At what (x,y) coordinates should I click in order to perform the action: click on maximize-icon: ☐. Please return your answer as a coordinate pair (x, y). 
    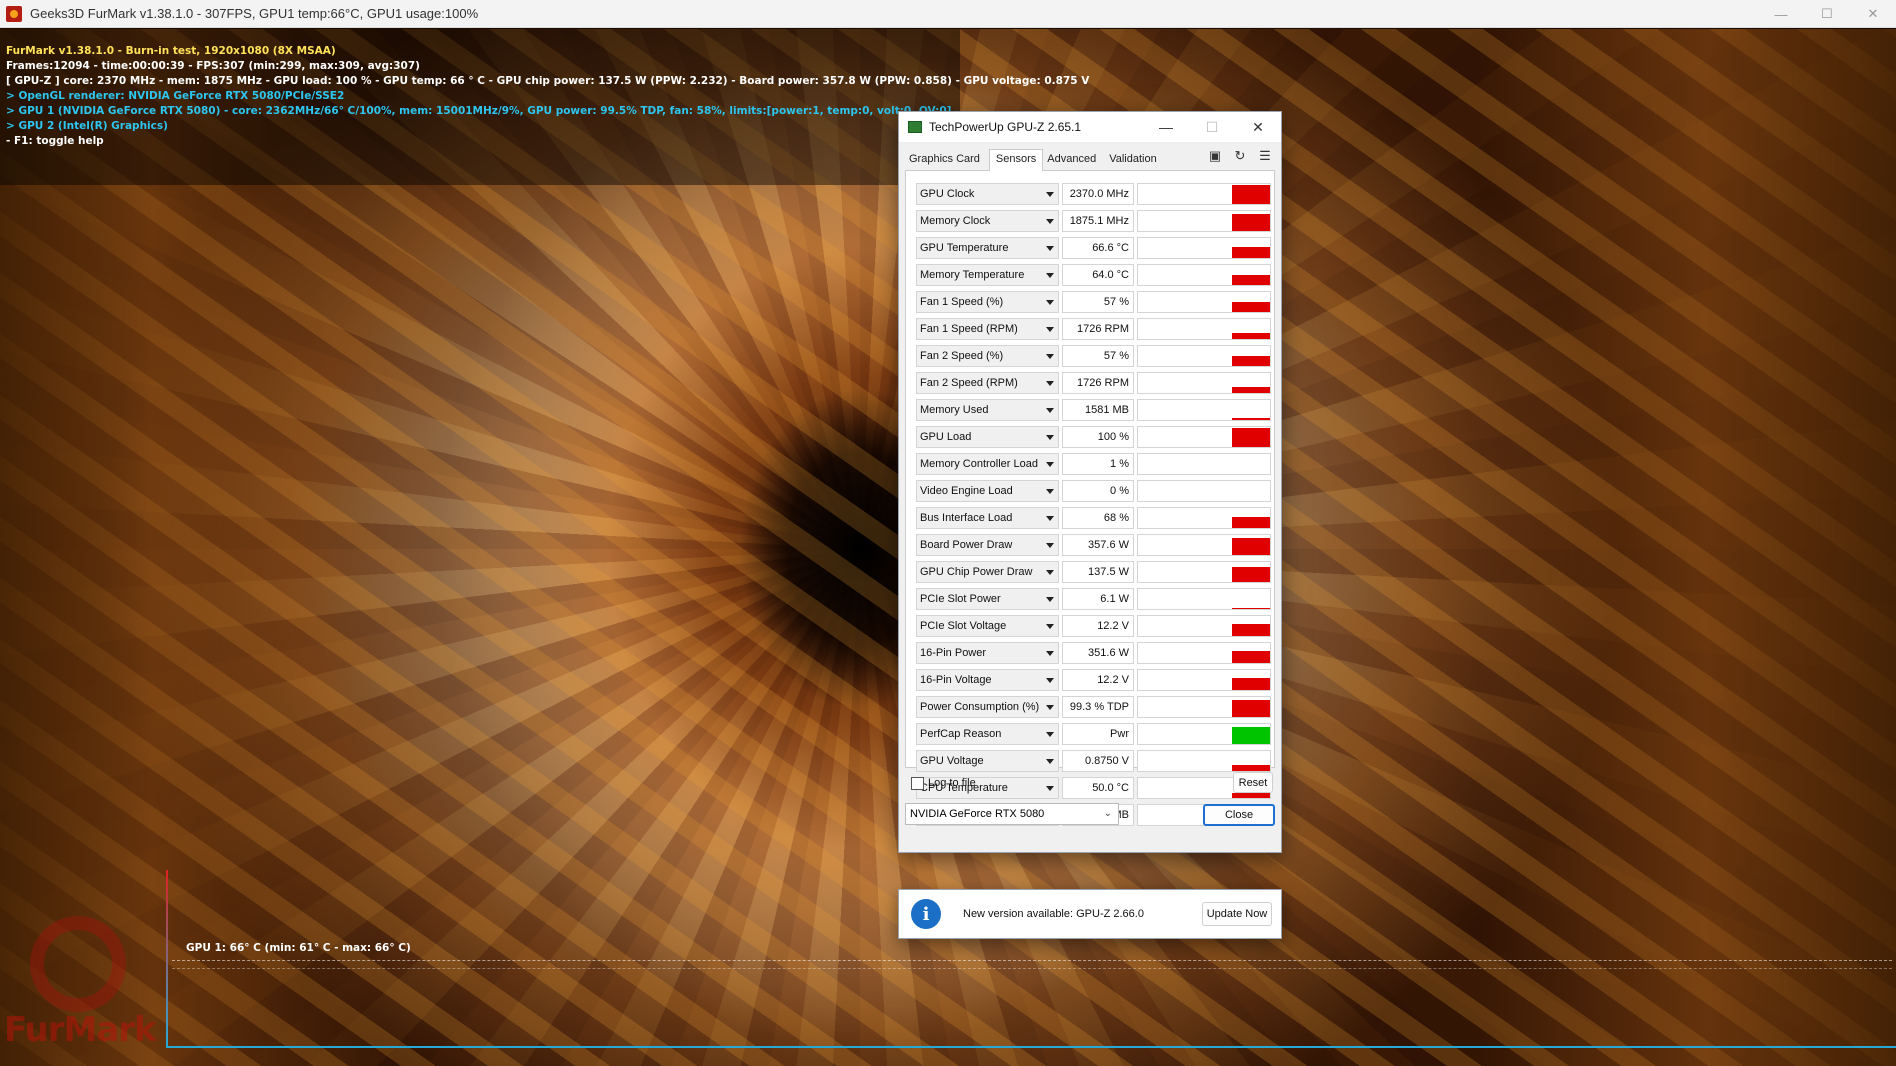
    Looking at the image, I should click on (1827, 14).